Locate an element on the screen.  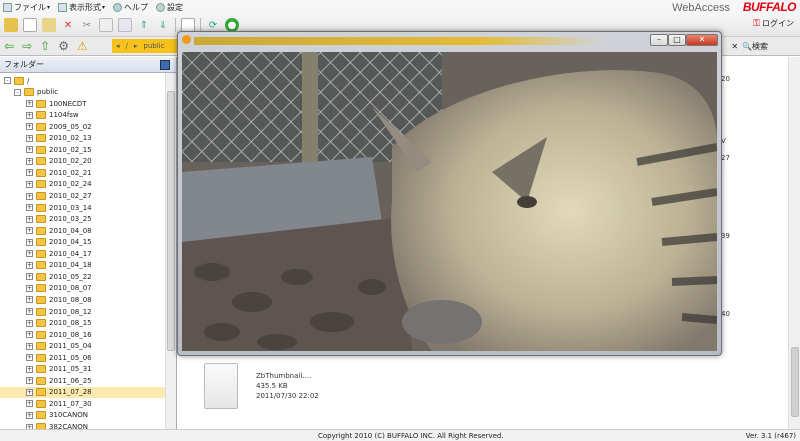
tree-item-folder: +2011_07_30 is located at coordinates (83, 403).